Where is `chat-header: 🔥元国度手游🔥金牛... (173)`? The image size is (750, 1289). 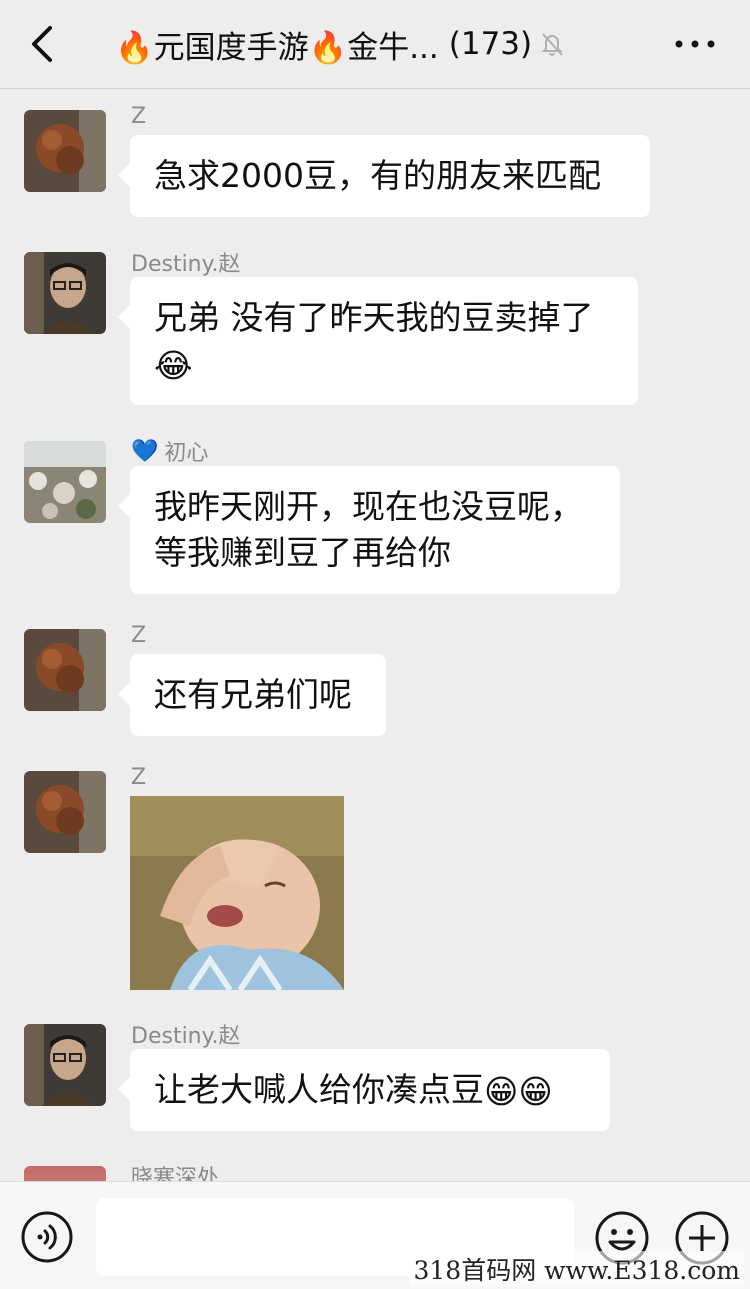 chat-header: 🔥元国度手游🔥金牛... (173) is located at coordinates (375, 44).